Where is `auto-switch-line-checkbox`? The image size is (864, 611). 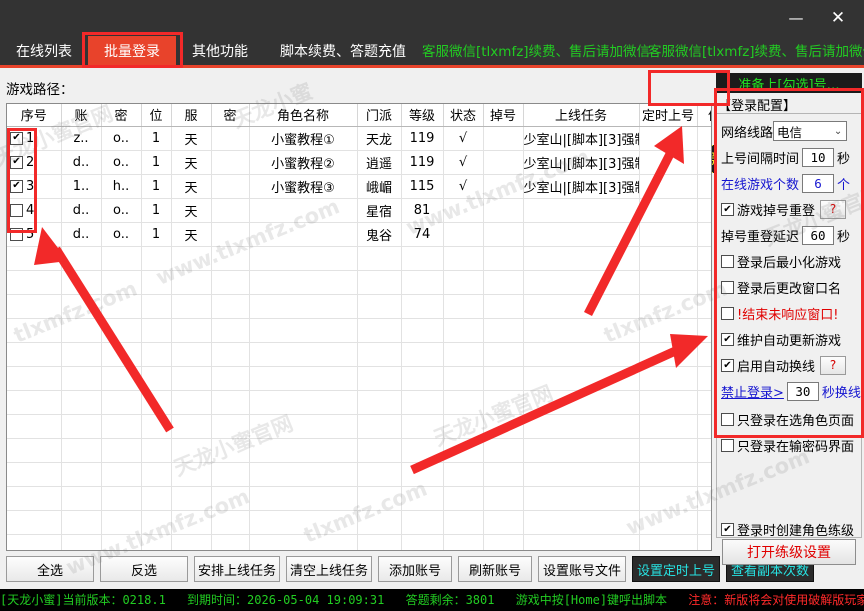 auto-switch-line-checkbox is located at coordinates (727, 365).